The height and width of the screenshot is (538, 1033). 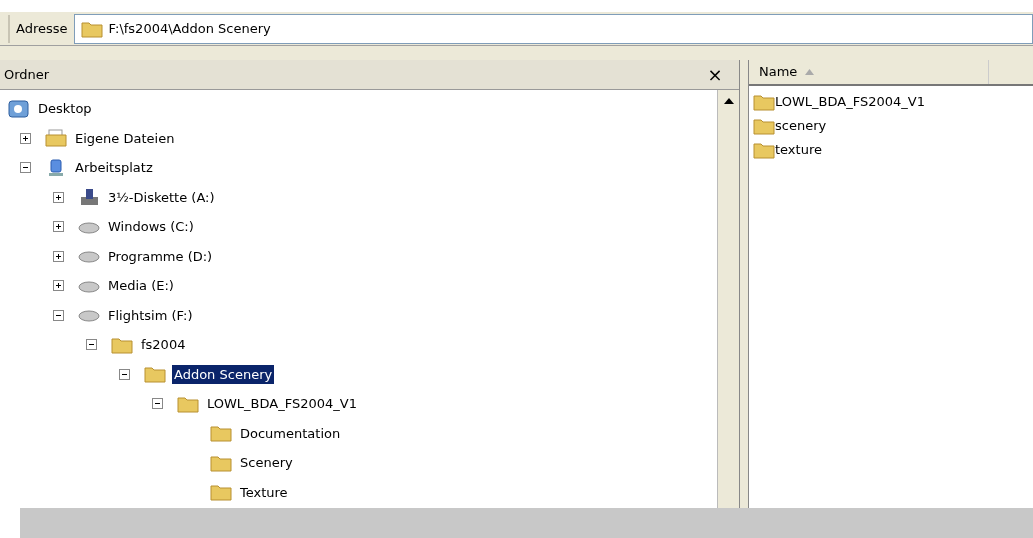 What do you see at coordinates (728, 101) in the screenshot?
I see `scroll-up-arrow-icon` at bounding box center [728, 101].